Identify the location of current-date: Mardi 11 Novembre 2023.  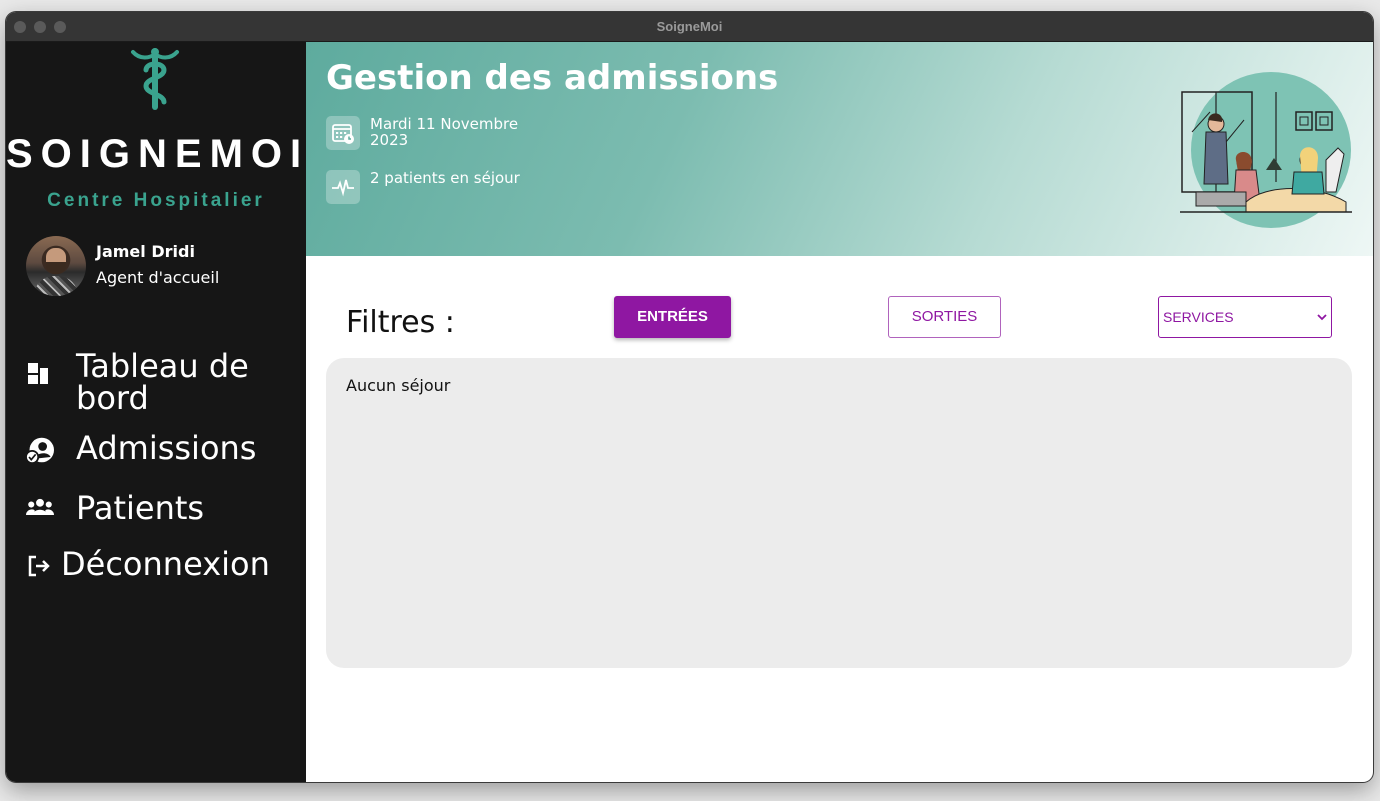
(444, 132).